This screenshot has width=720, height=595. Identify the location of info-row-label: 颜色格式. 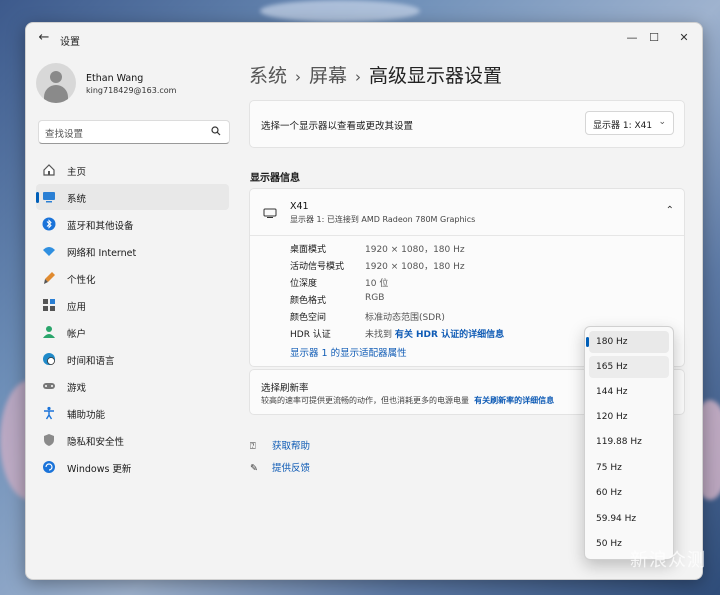
(308, 301).